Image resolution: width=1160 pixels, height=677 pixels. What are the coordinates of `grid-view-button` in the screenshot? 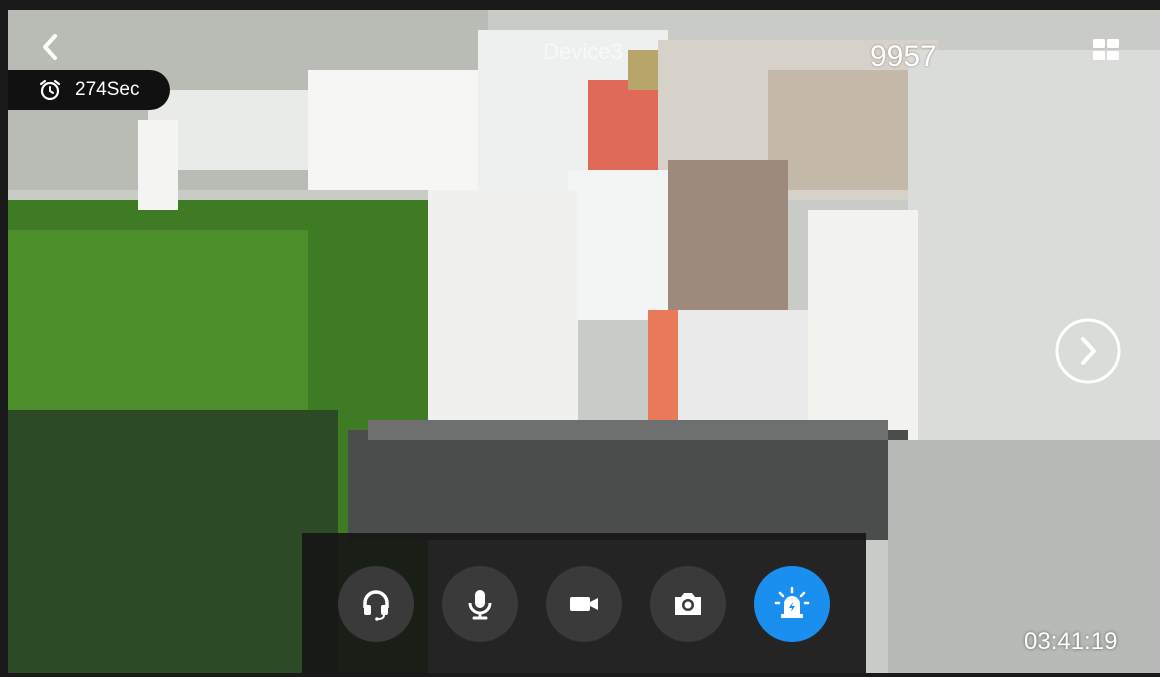 It's located at (1106, 50).